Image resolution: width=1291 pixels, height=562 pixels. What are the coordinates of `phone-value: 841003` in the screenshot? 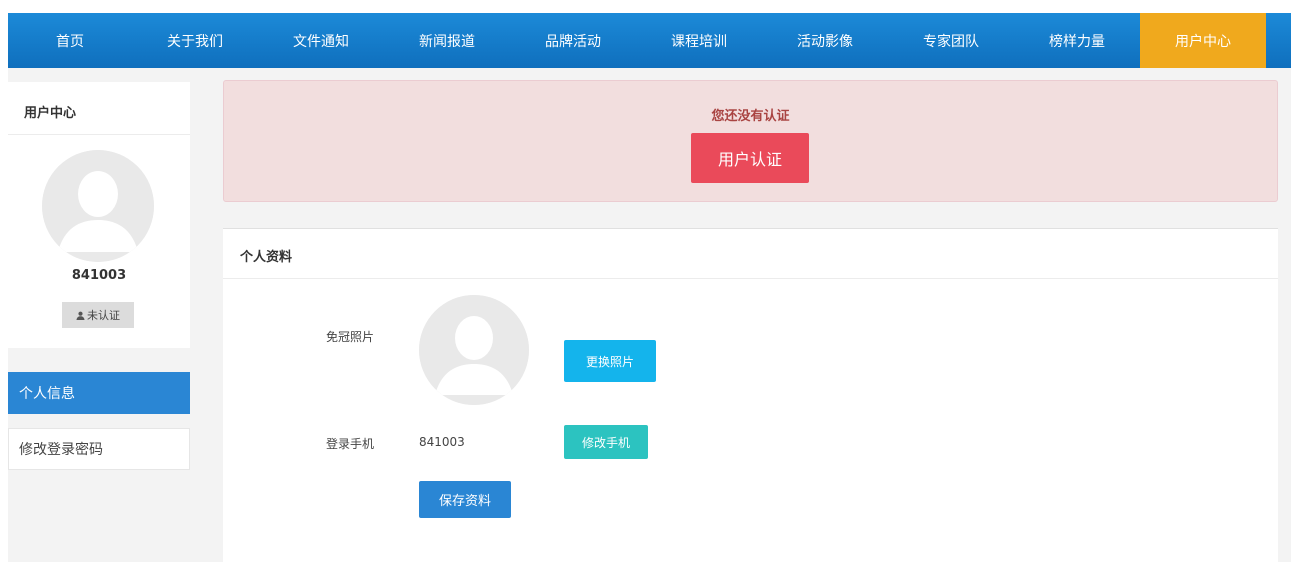 It's located at (442, 442).